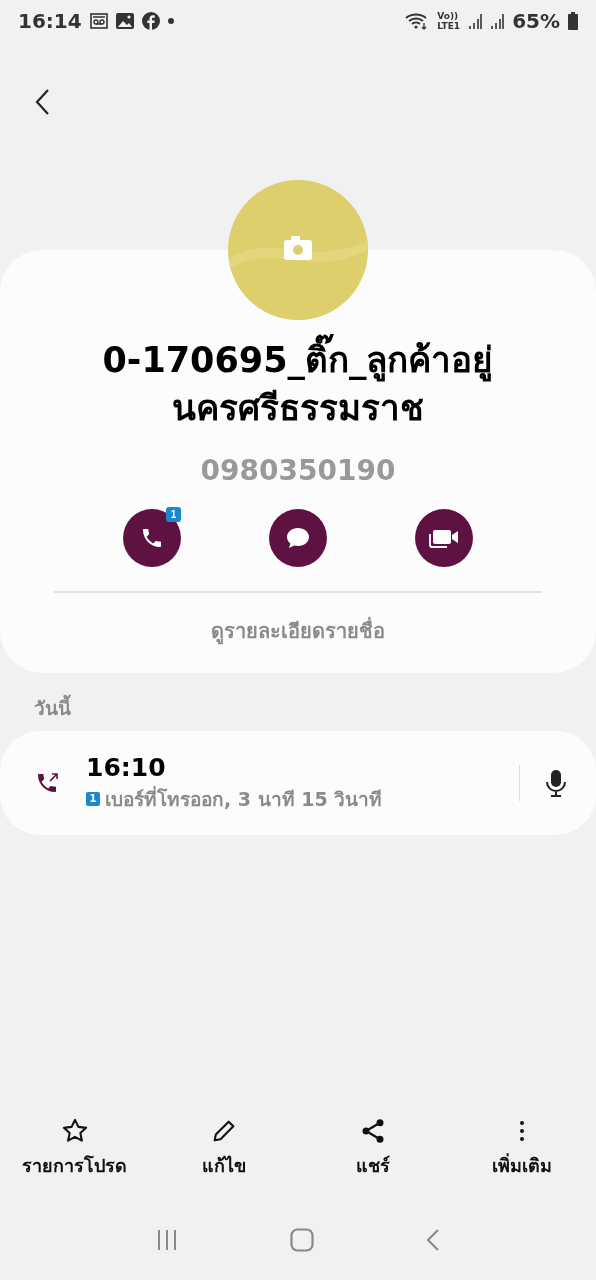 This screenshot has height=1280, width=596. Describe the element at coordinates (42, 102) in the screenshot. I see `back-icon` at that location.